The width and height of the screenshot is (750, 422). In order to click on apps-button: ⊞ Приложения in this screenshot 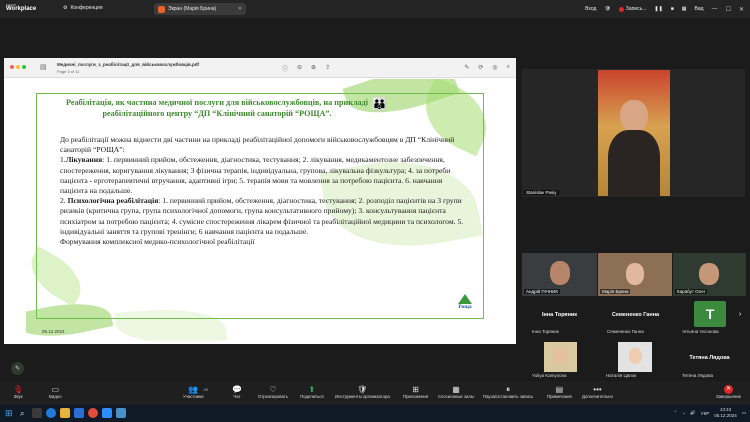, I will do `click(415, 392)`.